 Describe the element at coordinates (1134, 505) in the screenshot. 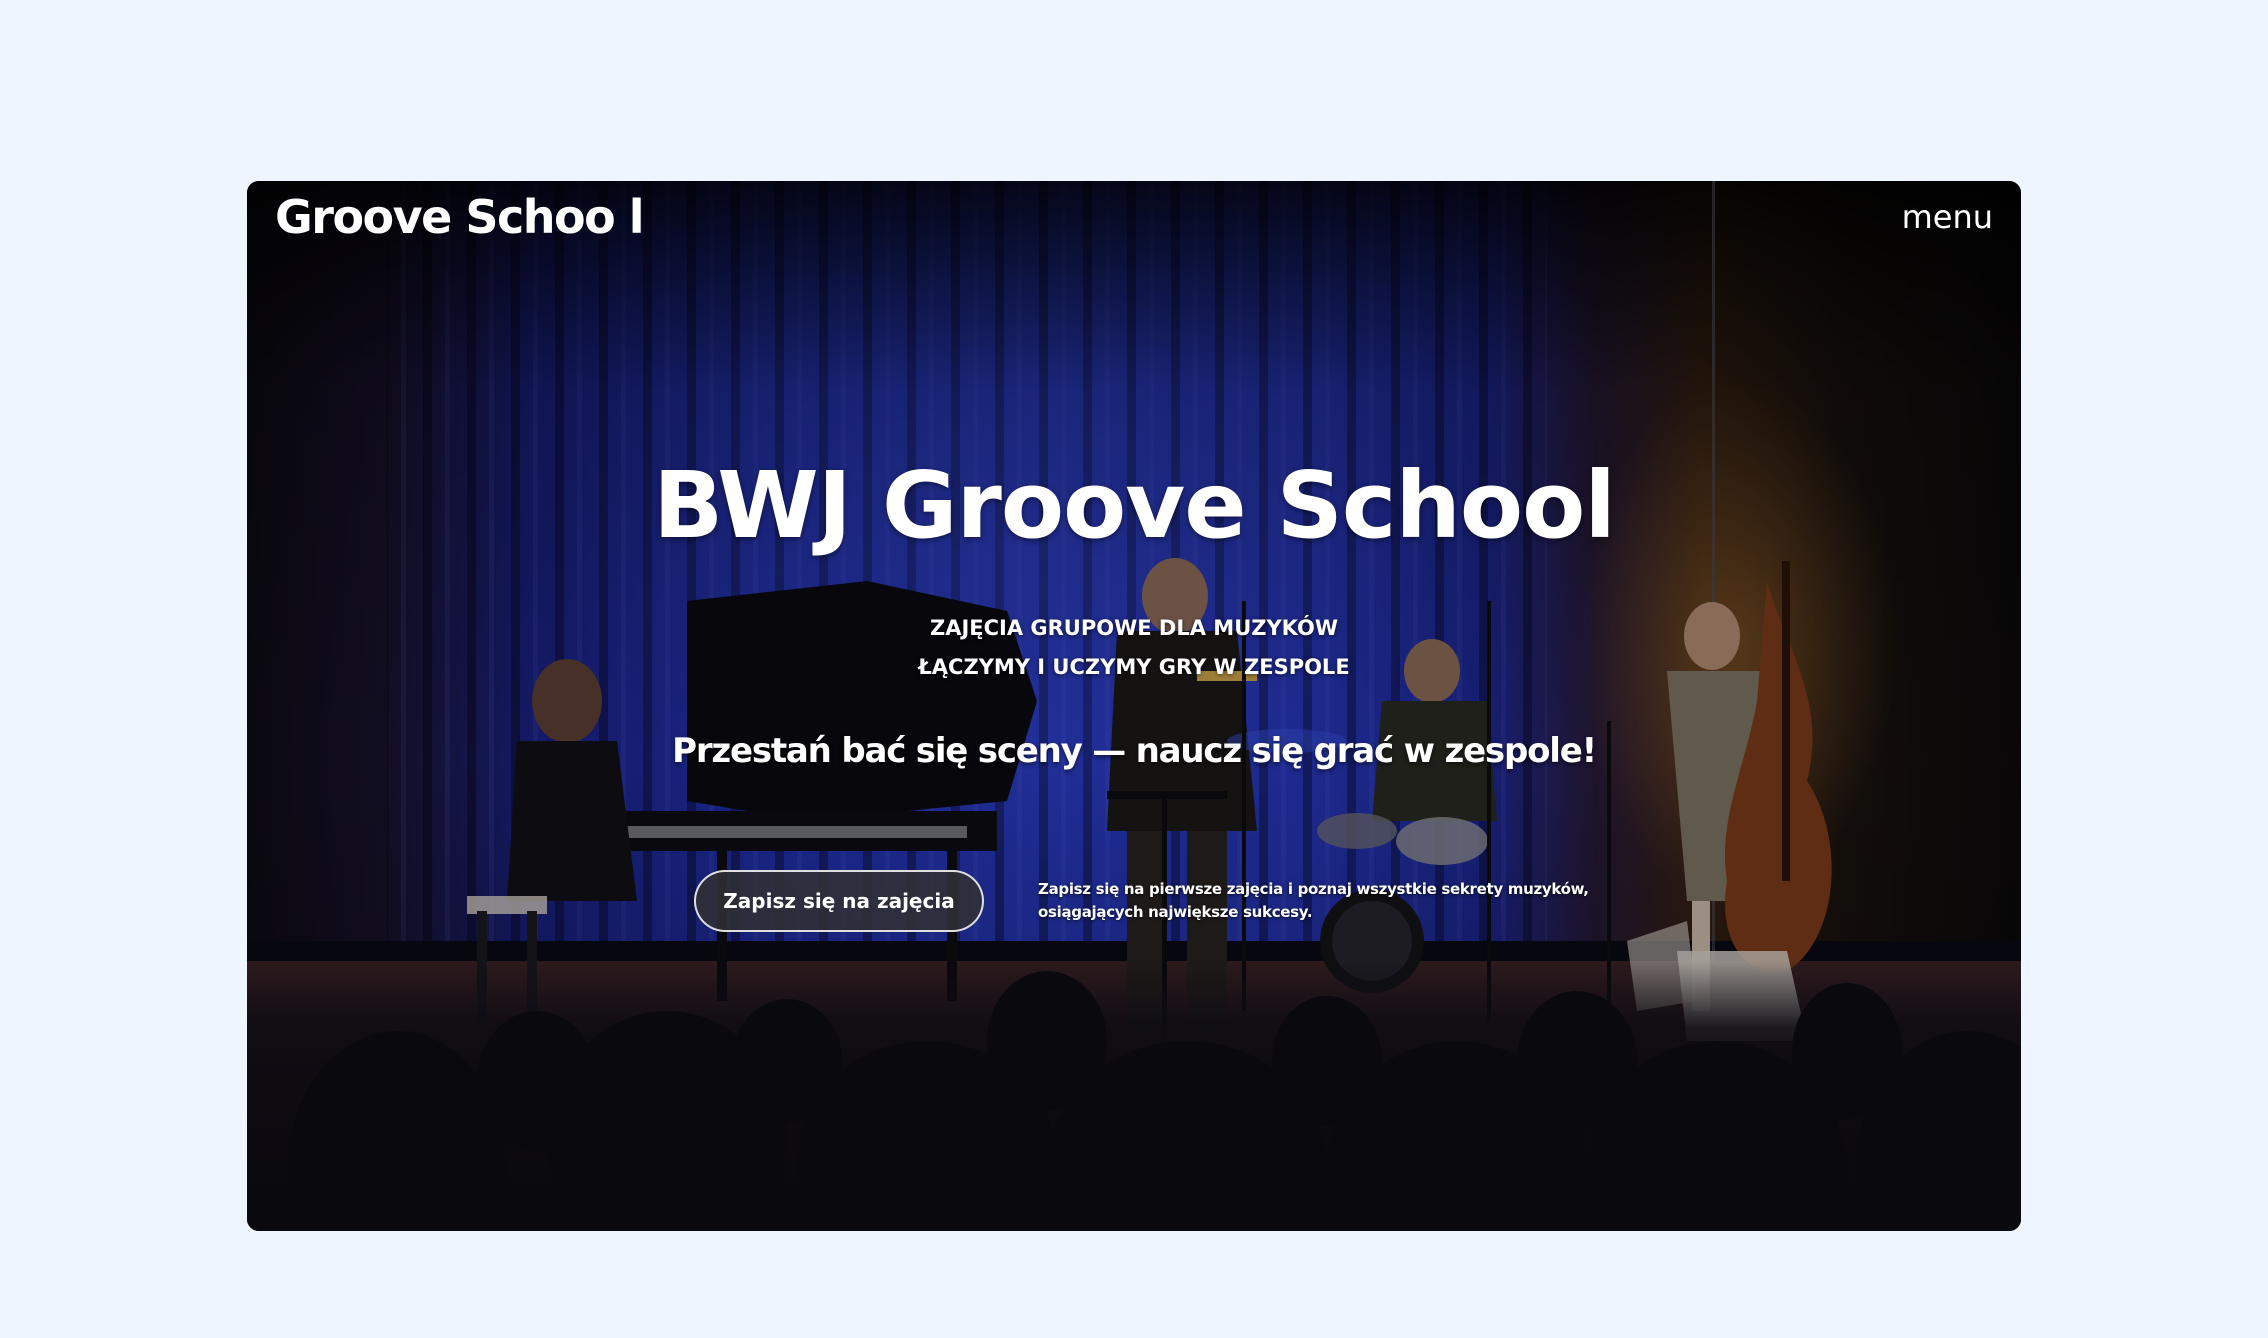

I see `hero-title: BWJ Groove School` at that location.